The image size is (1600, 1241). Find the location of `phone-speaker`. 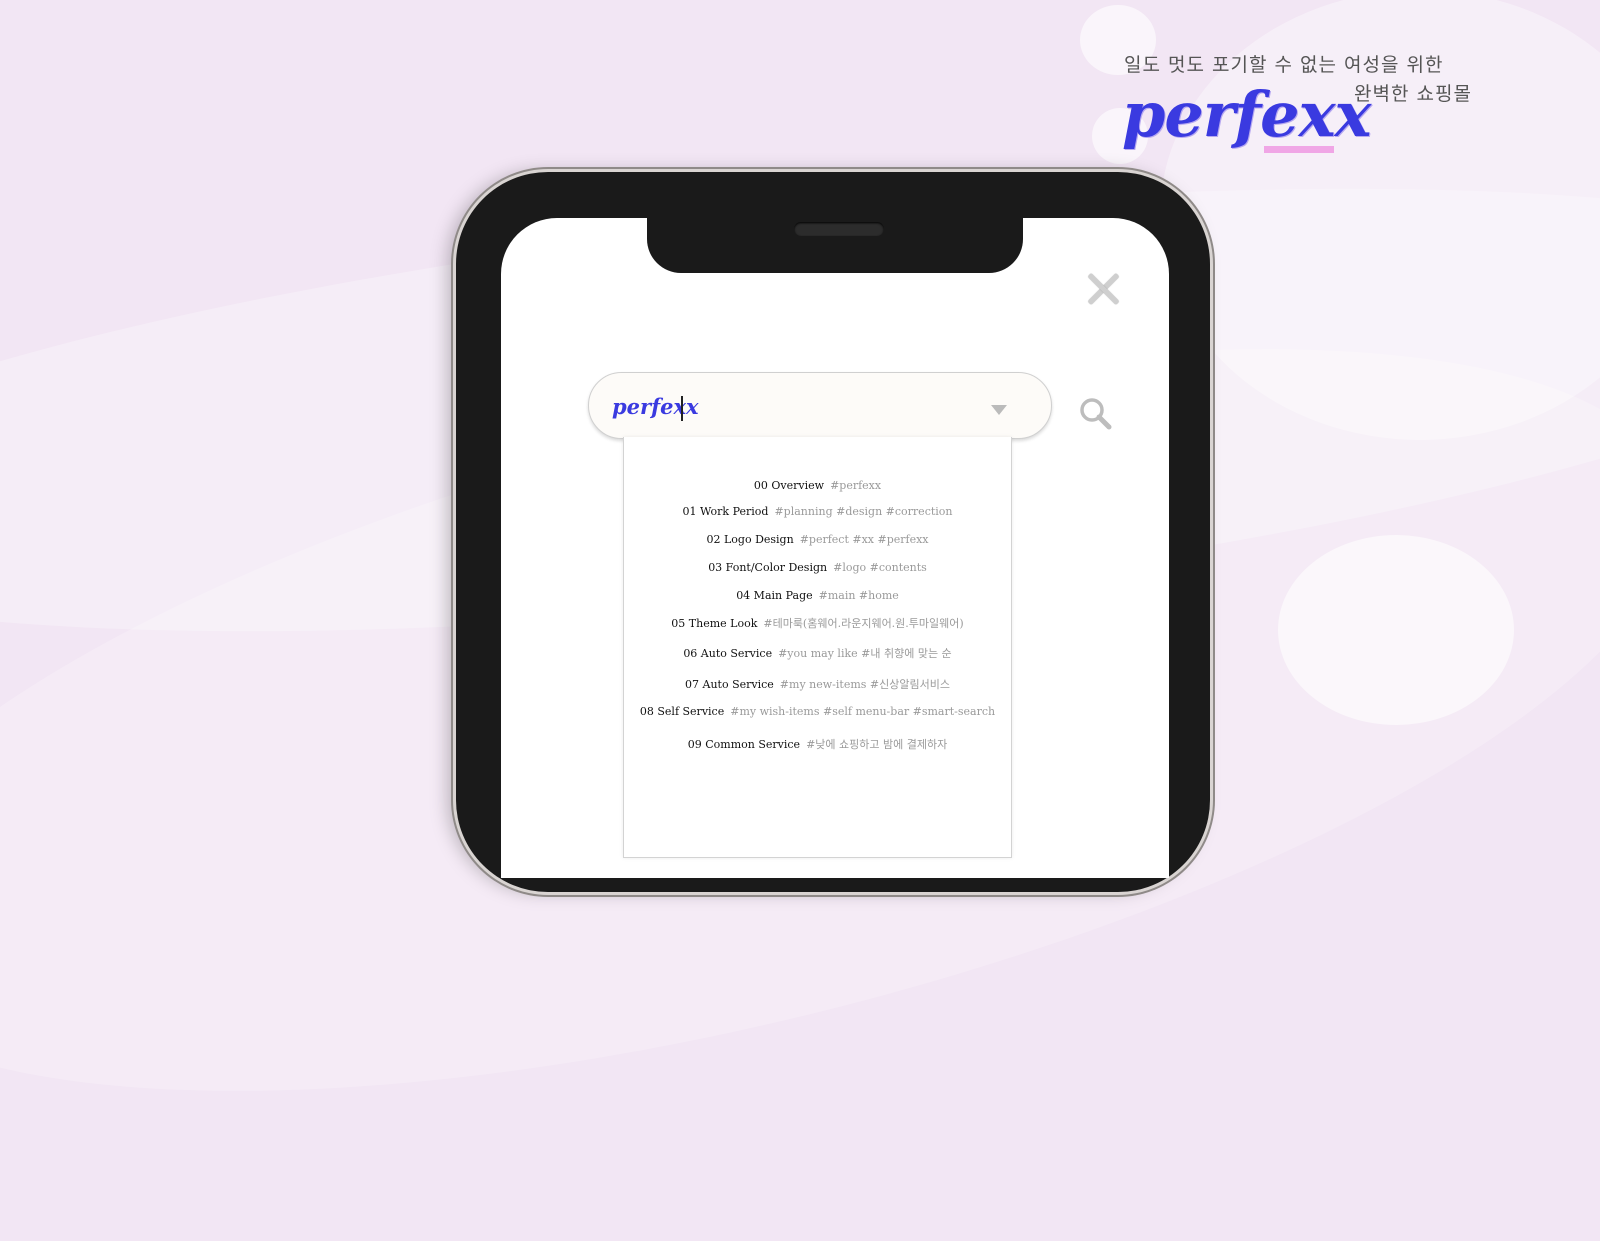

phone-speaker is located at coordinates (839, 229).